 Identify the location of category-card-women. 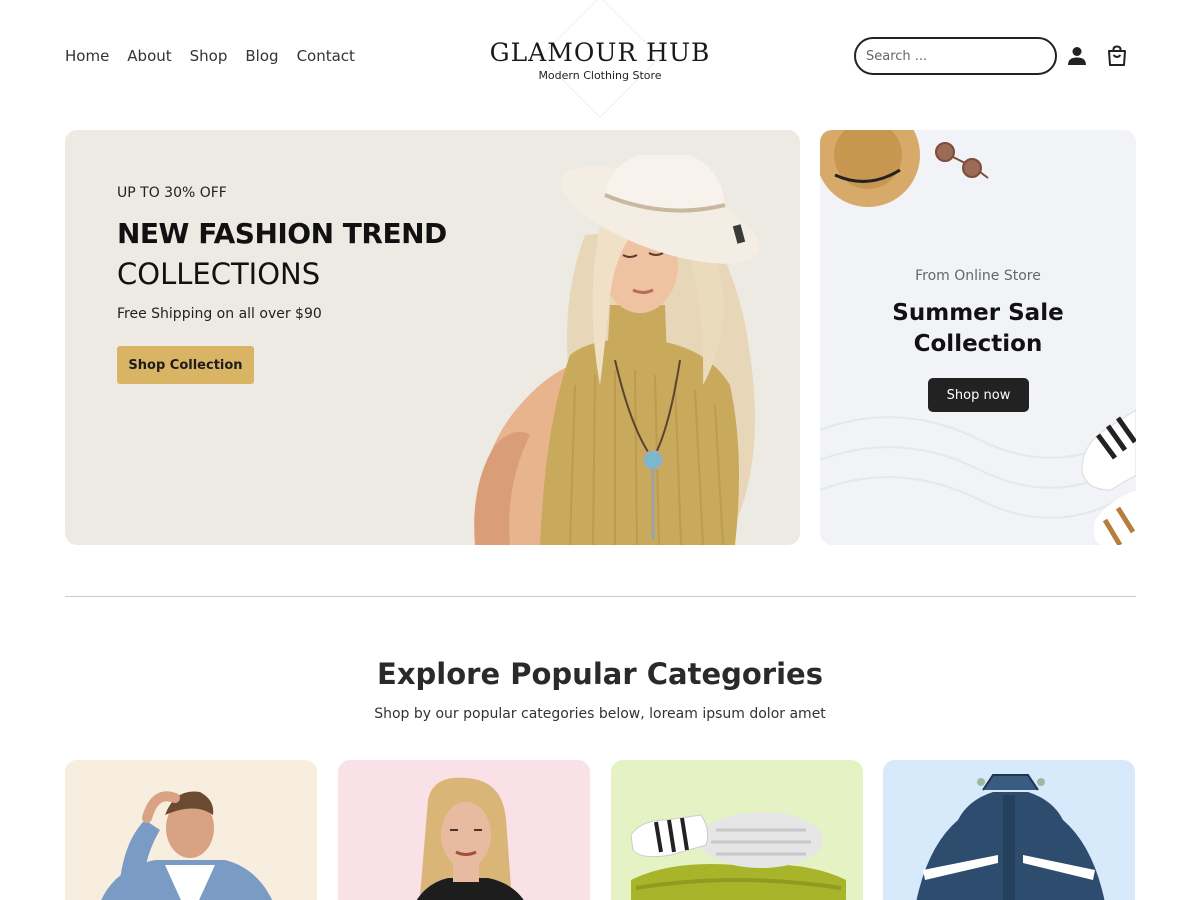
(464, 830).